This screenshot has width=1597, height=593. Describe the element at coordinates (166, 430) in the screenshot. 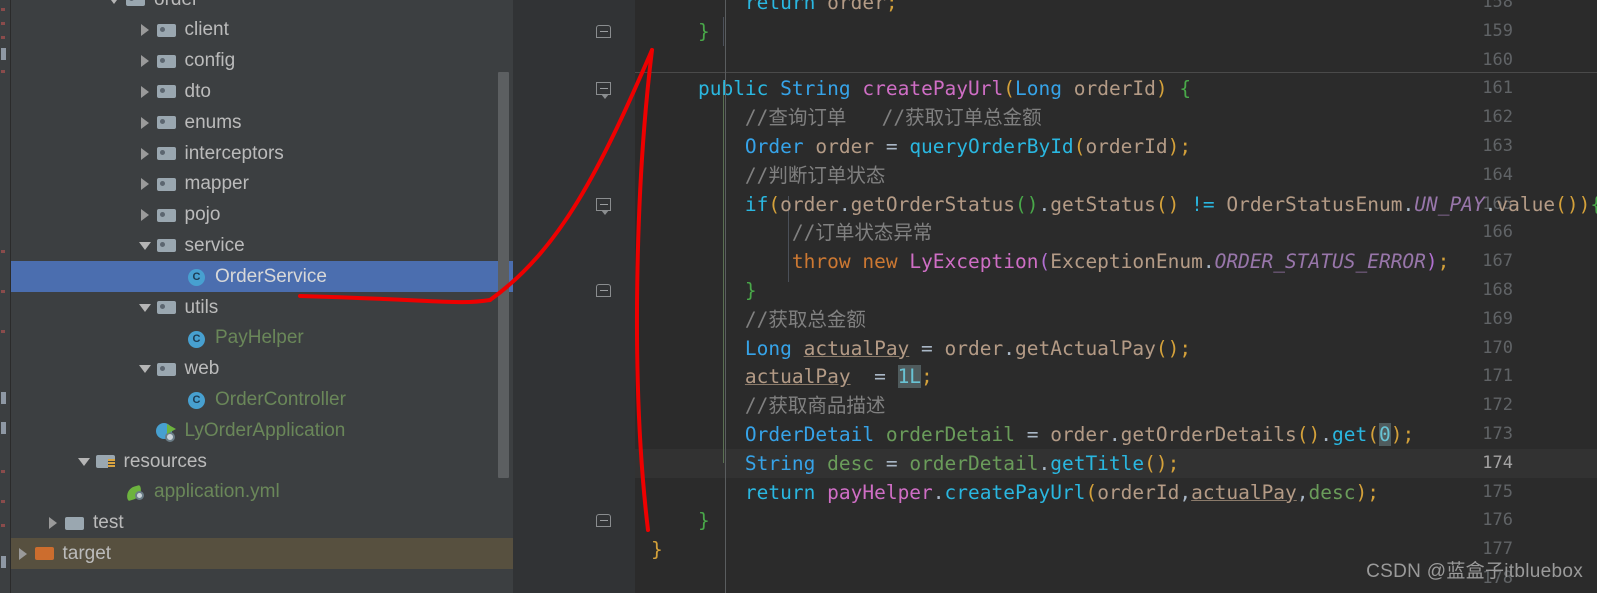

I see `spring-boot-app-icon` at that location.